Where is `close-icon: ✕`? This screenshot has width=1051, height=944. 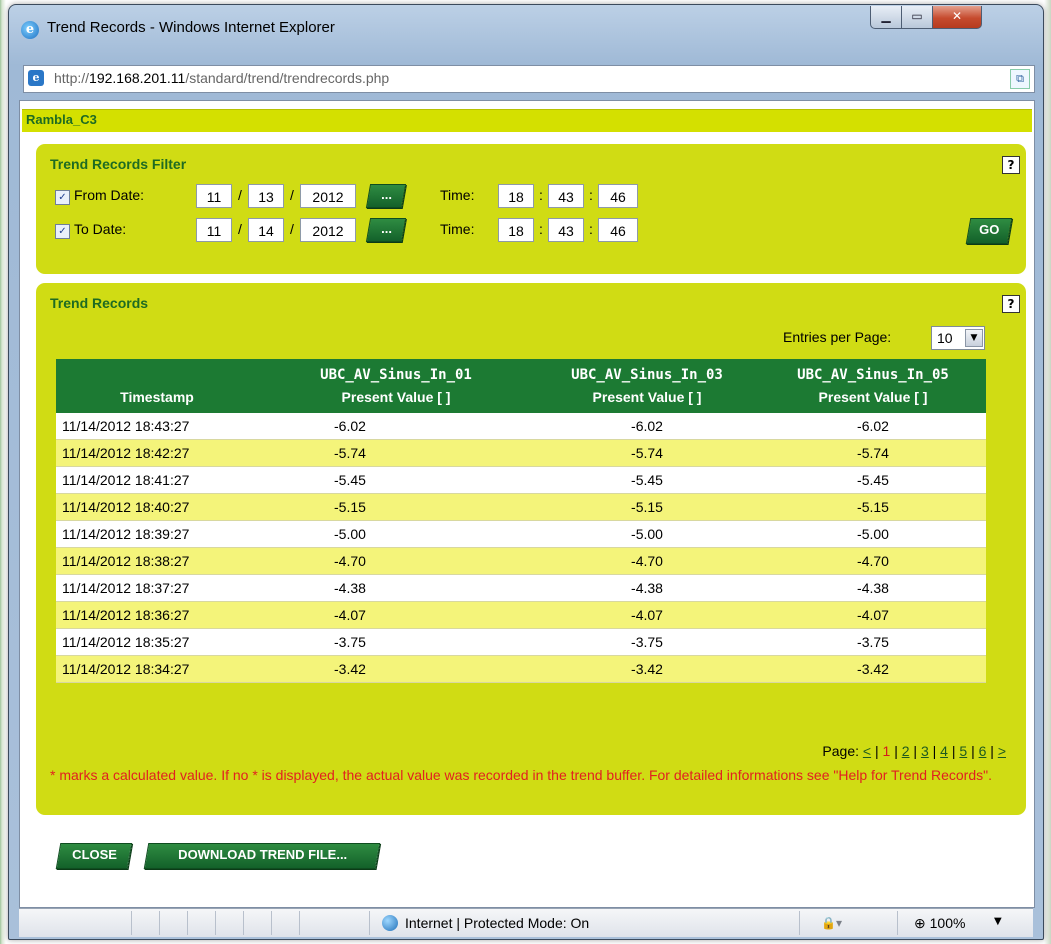 close-icon: ✕ is located at coordinates (957, 16).